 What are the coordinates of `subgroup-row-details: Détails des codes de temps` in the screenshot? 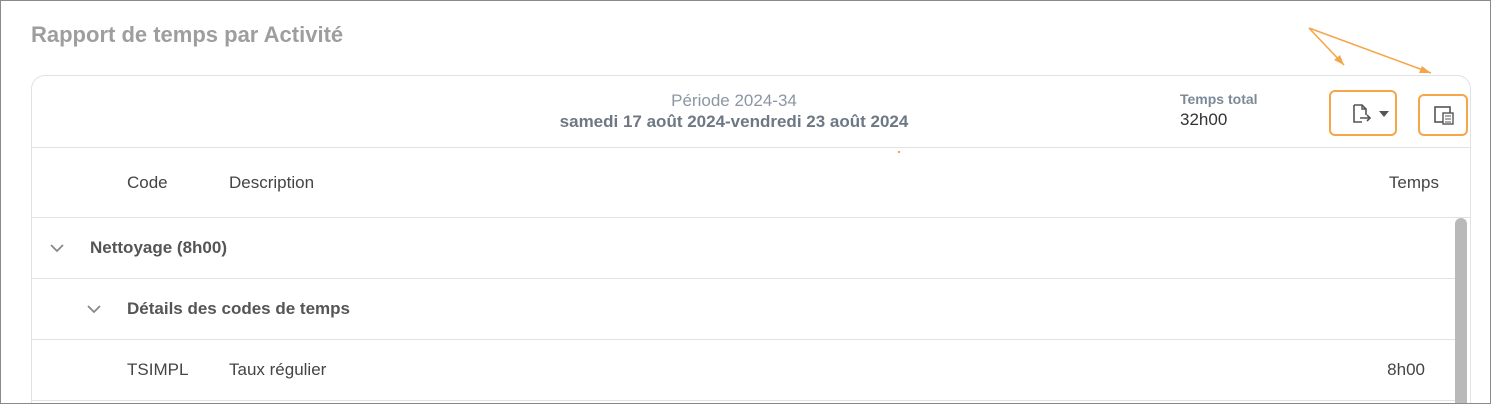 It's located at (744, 309).